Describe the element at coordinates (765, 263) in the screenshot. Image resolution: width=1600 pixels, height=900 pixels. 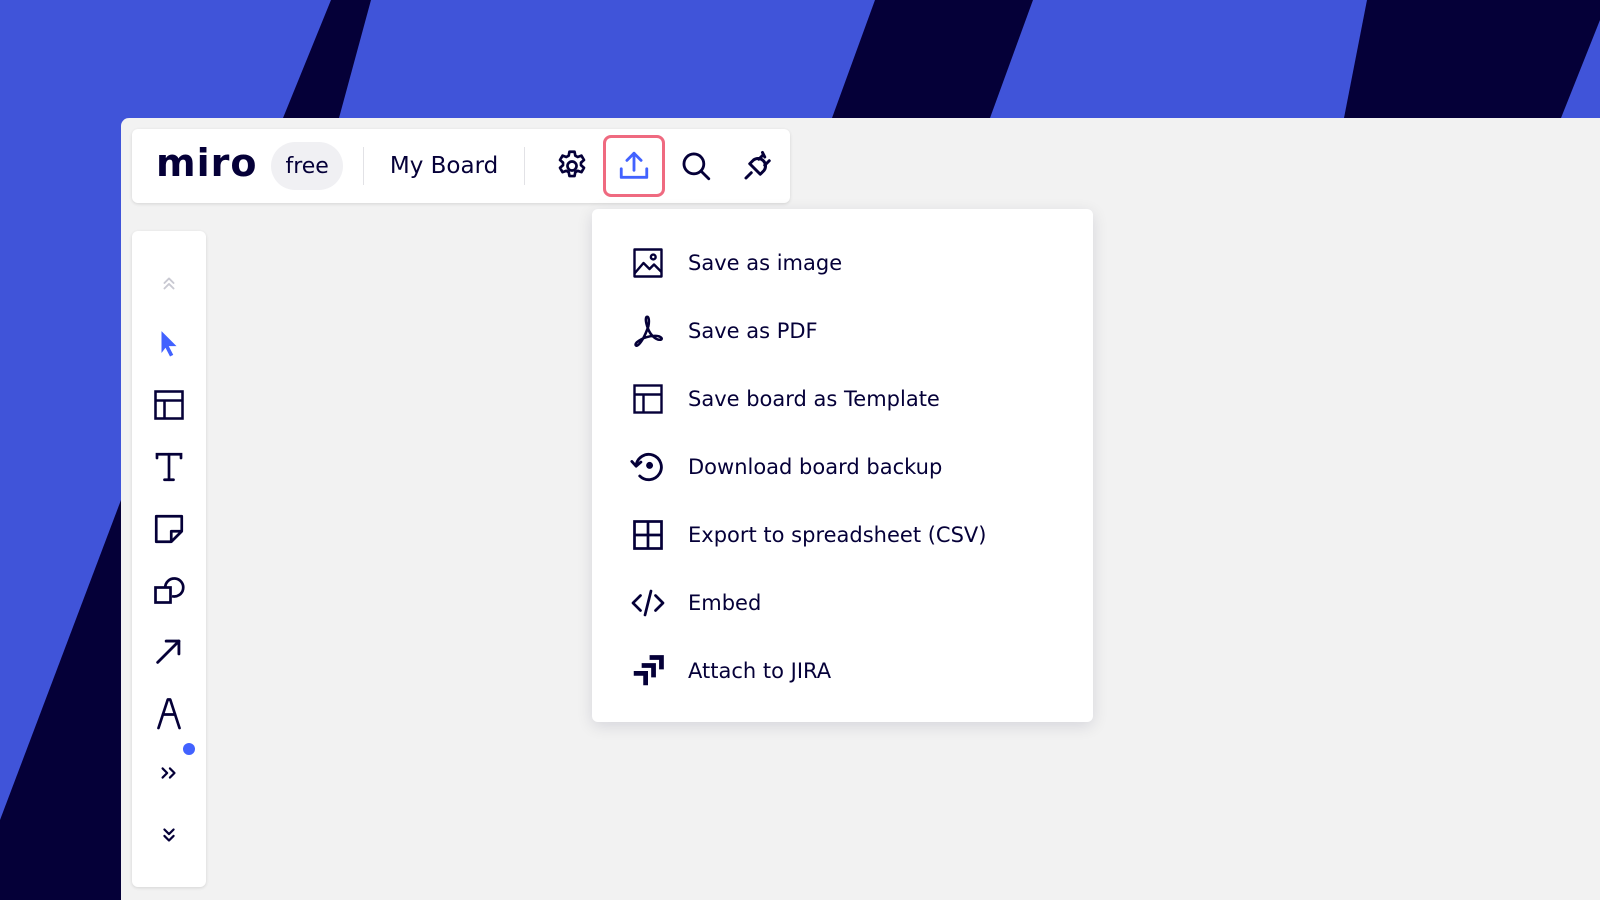
I see `menu-item-label: Save as image` at that location.